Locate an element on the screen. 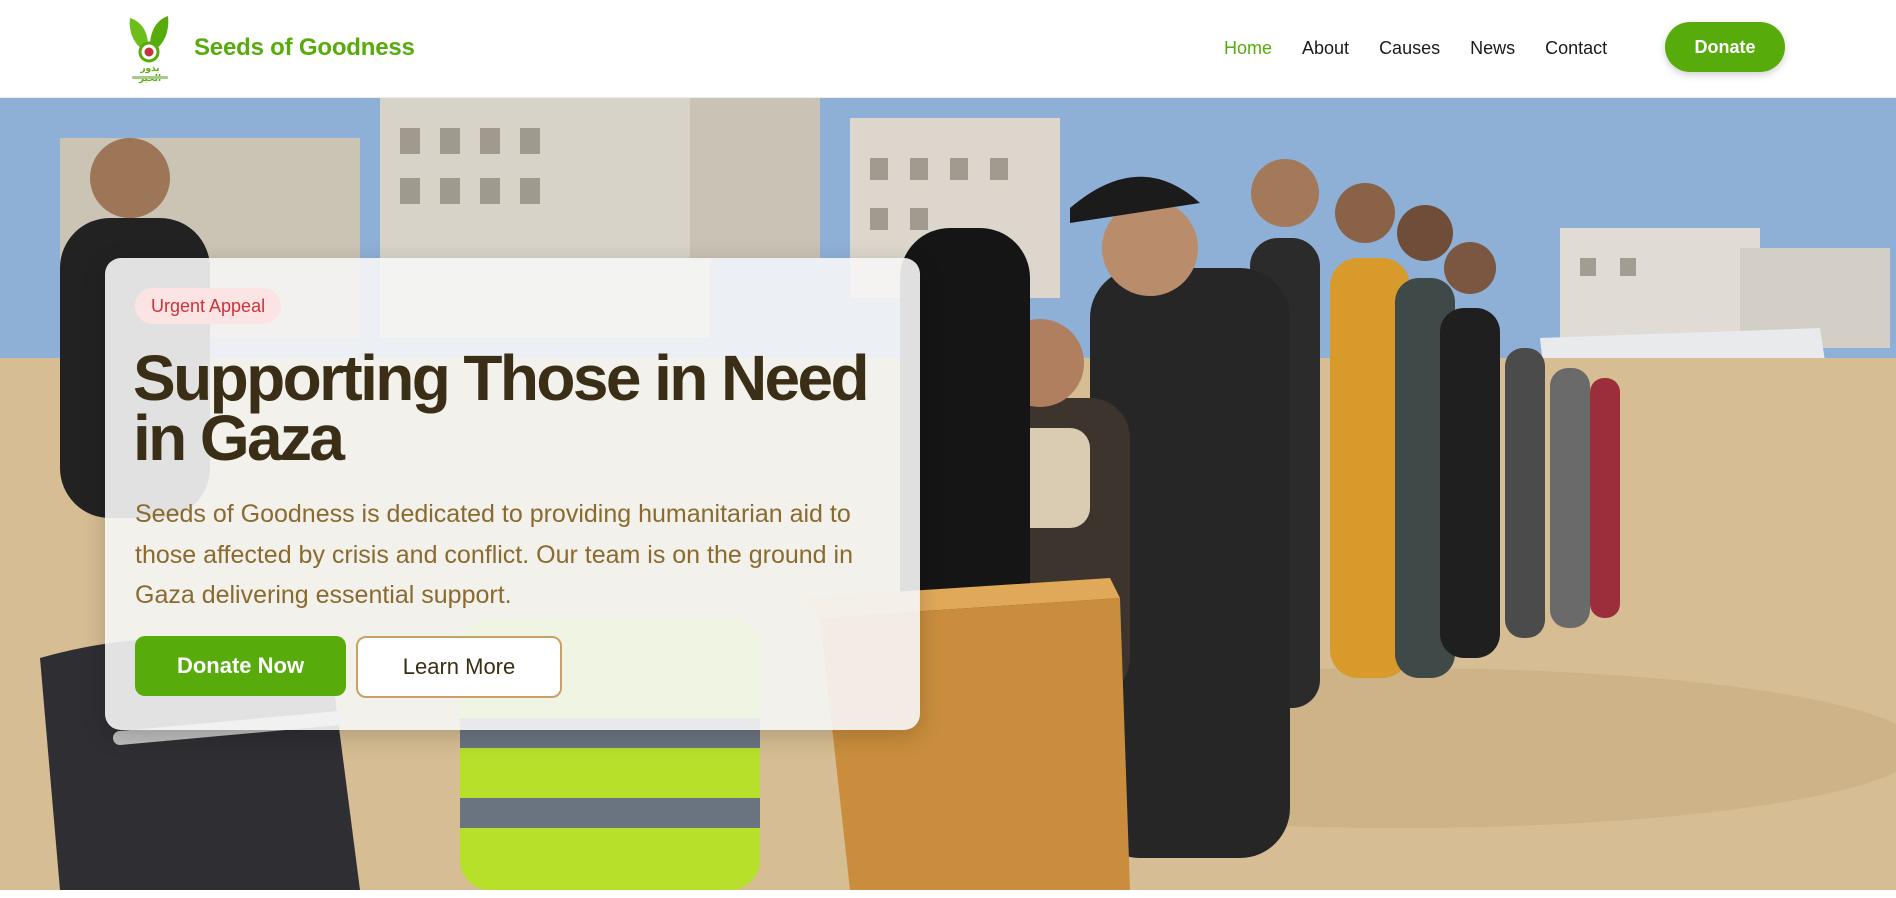 The height and width of the screenshot is (898, 1896). nav-about: About is located at coordinates (1325, 48).